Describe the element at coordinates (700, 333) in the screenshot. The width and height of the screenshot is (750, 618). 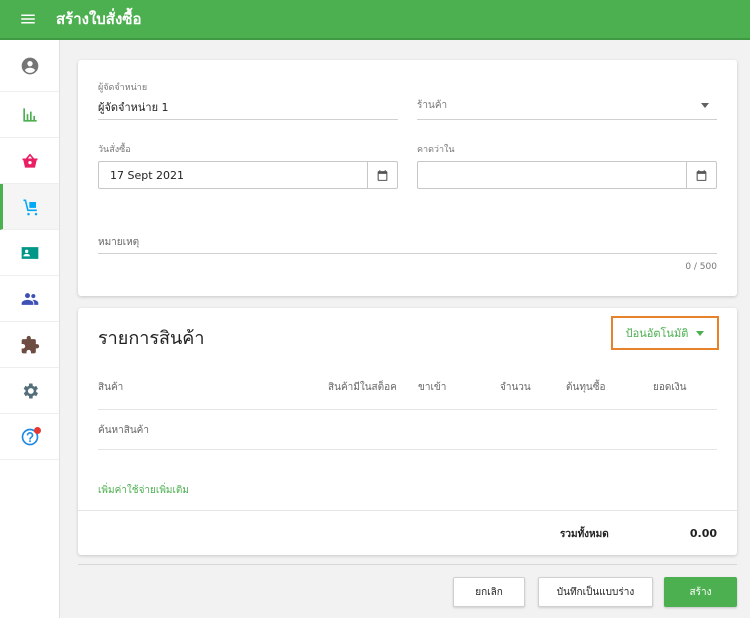
I see `caret-down-icon` at that location.